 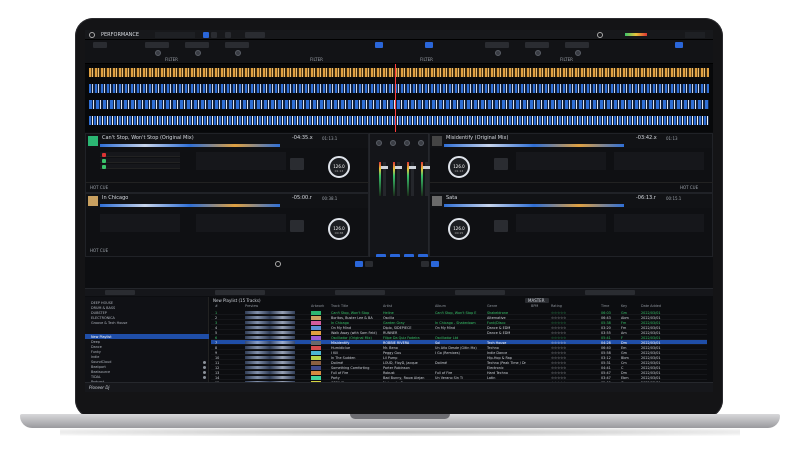 I want to click on tree-item: Beatport, so click(x=98, y=367).